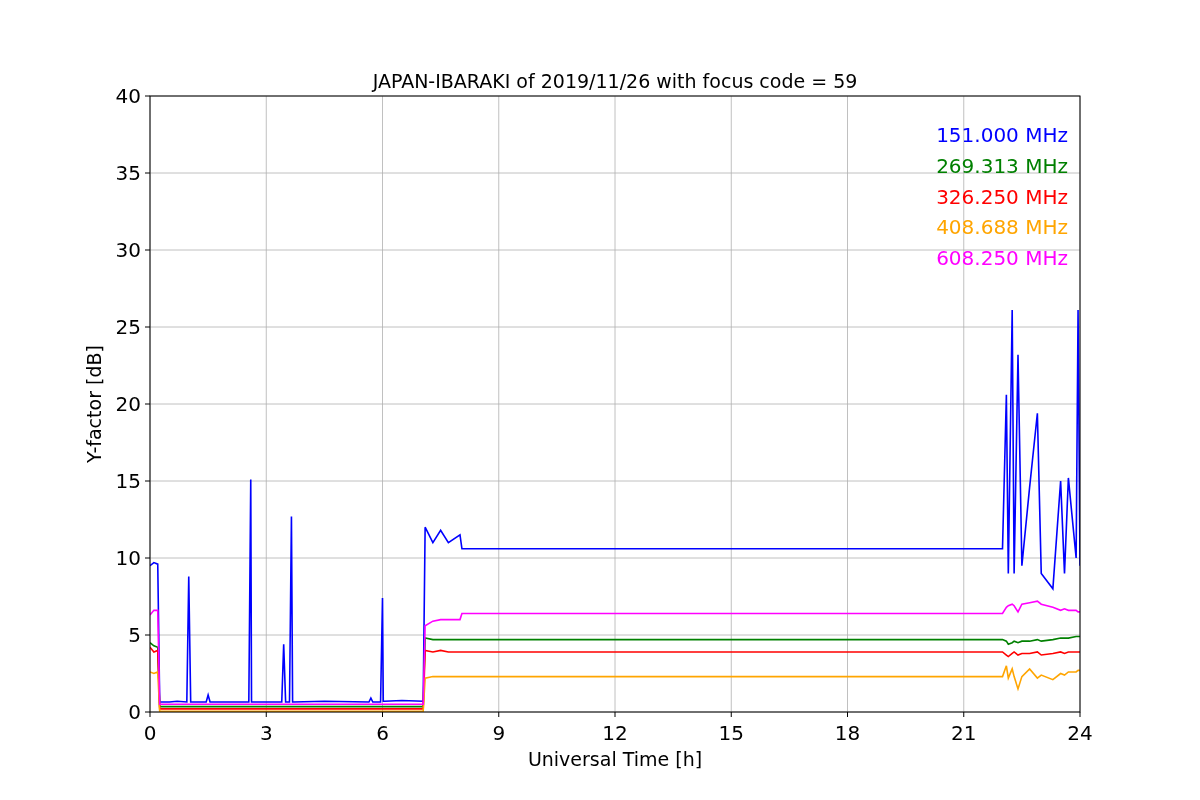 This screenshot has height=800, width=1200. What do you see at coordinates (94, 404) in the screenshot?
I see `y-axis-label: Y-factor [dB]` at bounding box center [94, 404].